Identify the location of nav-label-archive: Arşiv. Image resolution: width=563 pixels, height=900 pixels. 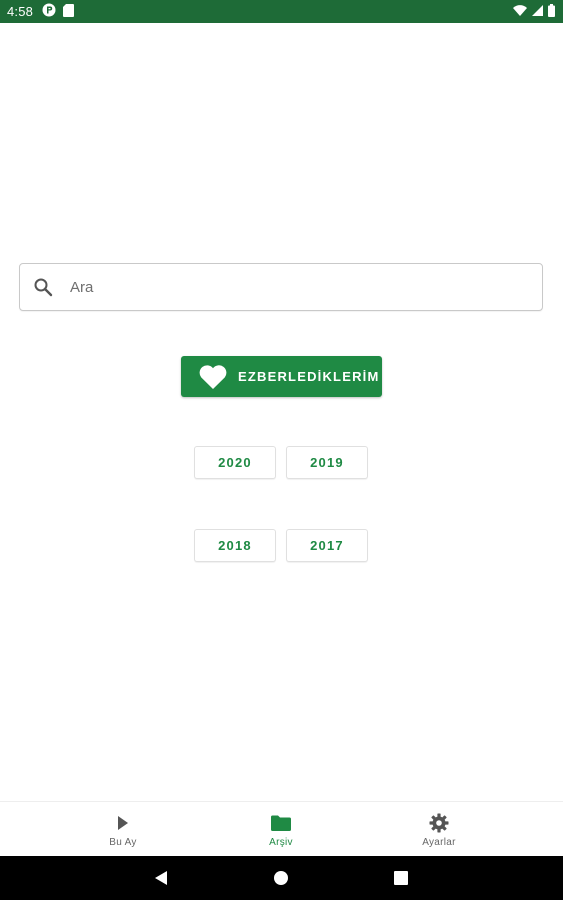
(281, 842).